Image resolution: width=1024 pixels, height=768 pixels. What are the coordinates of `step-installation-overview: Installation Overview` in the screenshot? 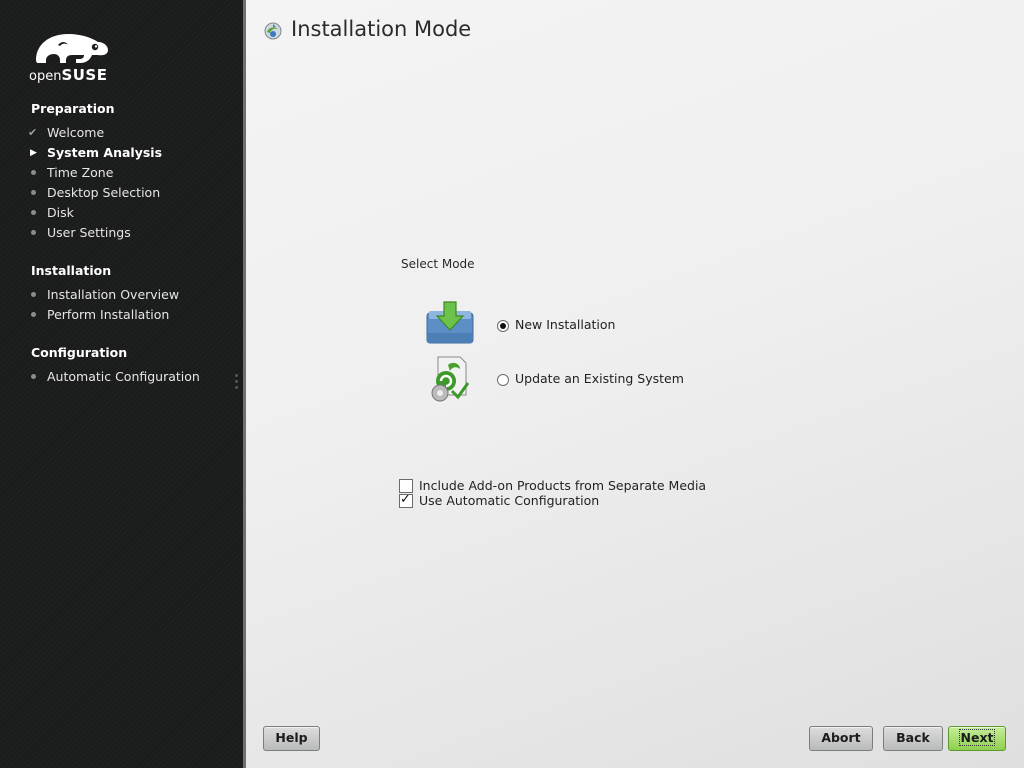 It's located at (113, 294).